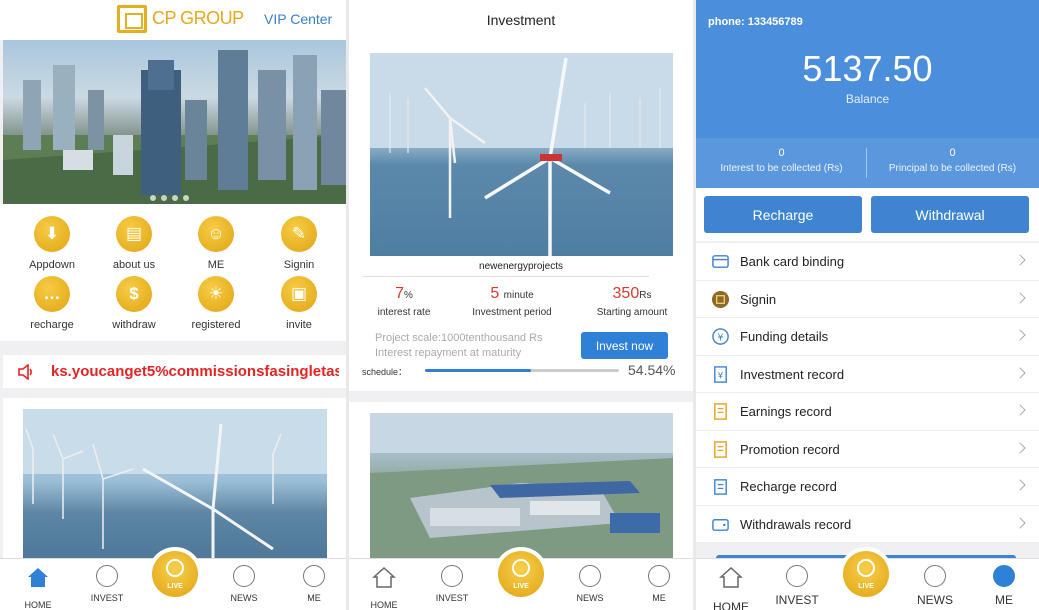  What do you see at coordinates (867, 299) in the screenshot?
I see `menu-signin: Signin` at bounding box center [867, 299].